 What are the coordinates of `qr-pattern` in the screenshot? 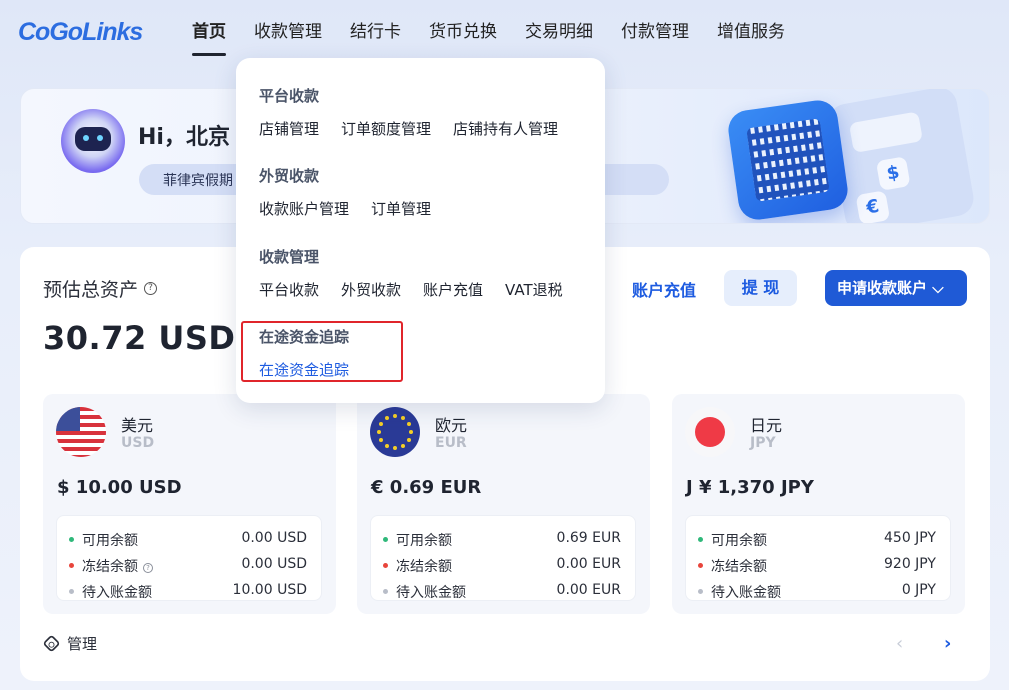 It's located at (788, 160).